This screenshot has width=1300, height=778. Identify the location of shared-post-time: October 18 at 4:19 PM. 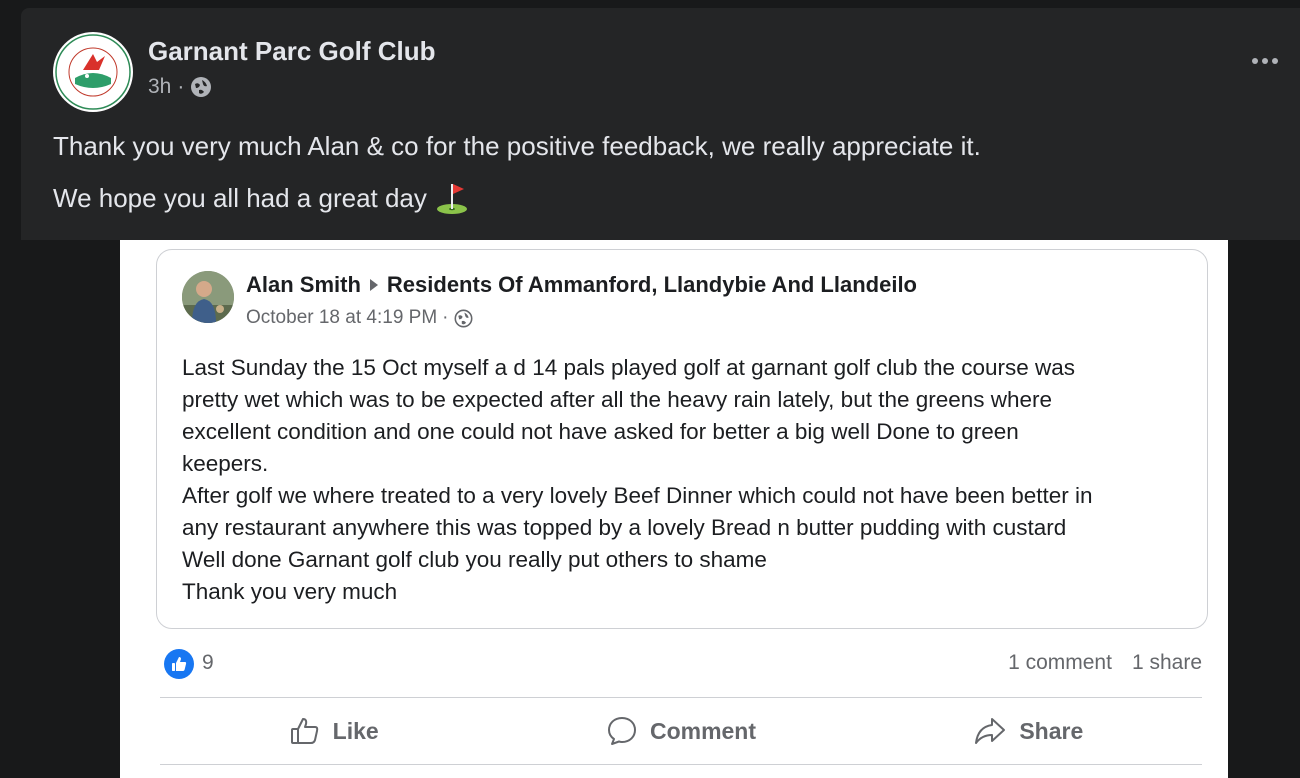
(341, 318).